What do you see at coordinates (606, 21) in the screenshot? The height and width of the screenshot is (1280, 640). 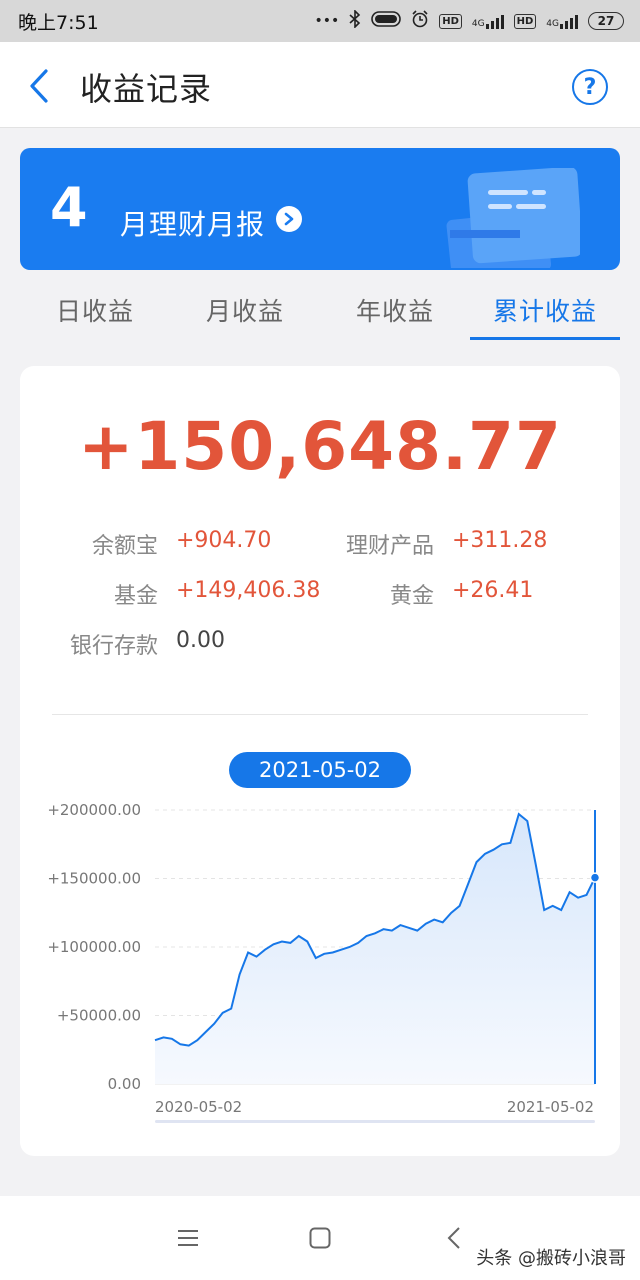 I see `battery-icon: 27` at bounding box center [606, 21].